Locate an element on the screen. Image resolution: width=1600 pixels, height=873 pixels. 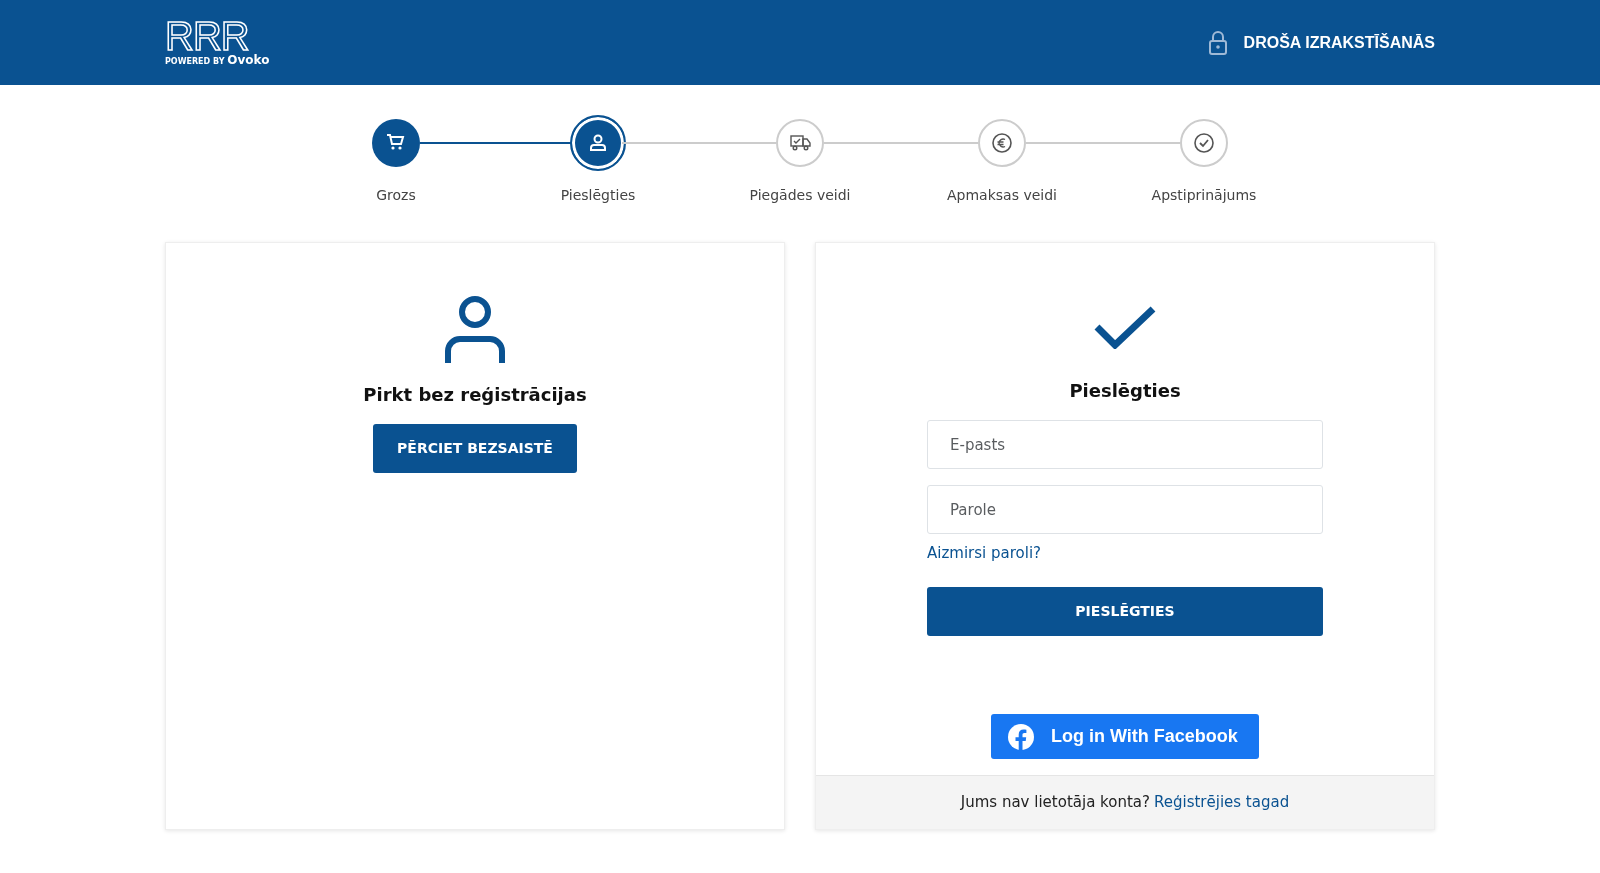
user-icon is located at coordinates (475, 330).